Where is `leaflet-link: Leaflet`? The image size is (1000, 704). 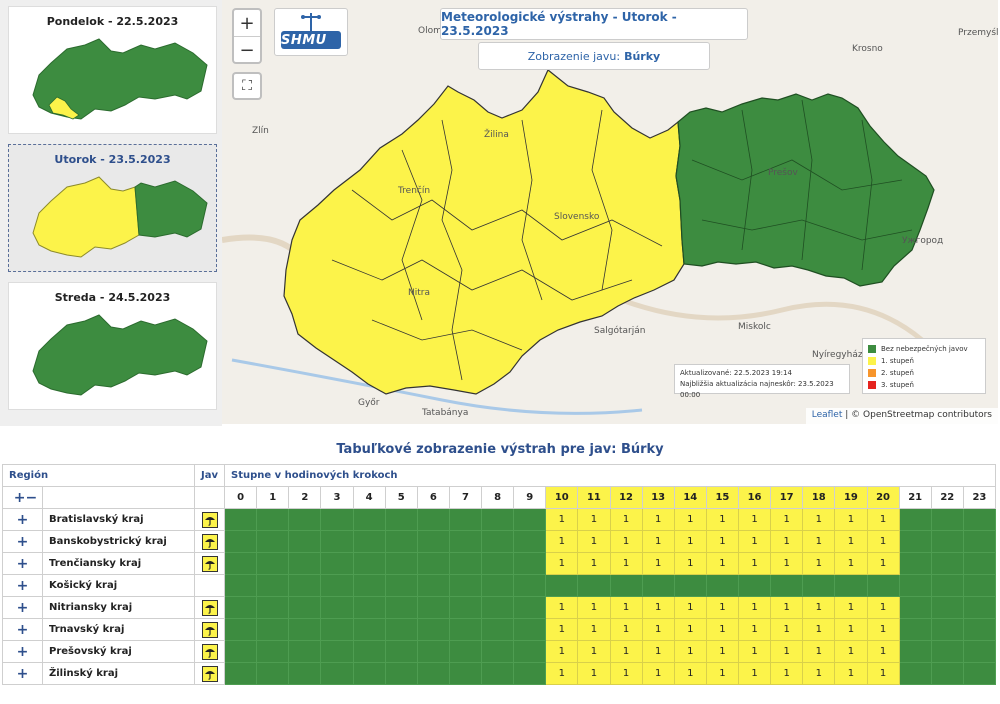
leaflet-link: Leaflet is located at coordinates (827, 415).